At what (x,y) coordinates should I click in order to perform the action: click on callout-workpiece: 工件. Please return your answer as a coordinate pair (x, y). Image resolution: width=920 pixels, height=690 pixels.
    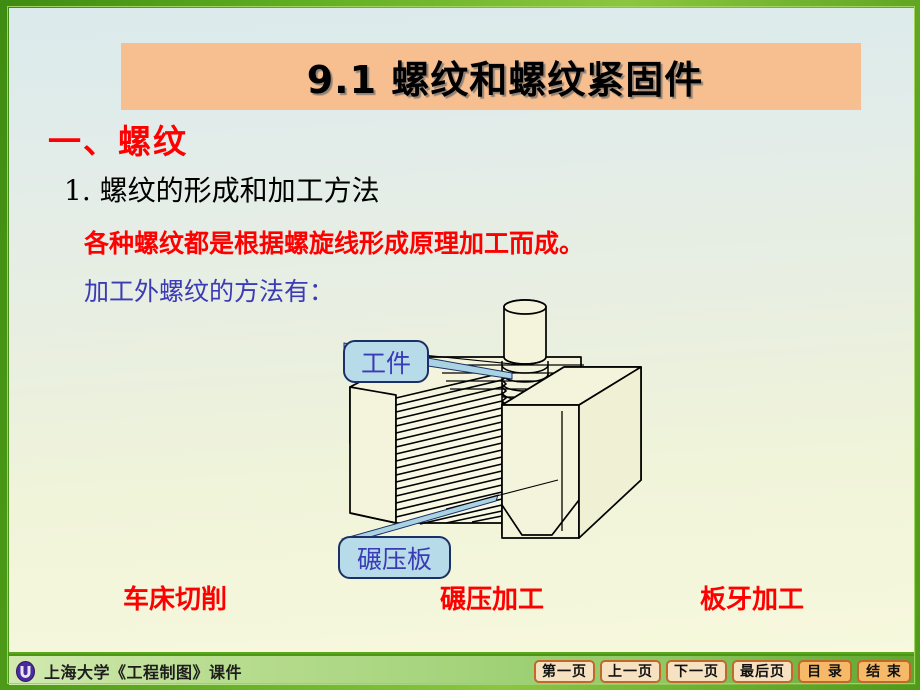
    Looking at the image, I should click on (386, 361).